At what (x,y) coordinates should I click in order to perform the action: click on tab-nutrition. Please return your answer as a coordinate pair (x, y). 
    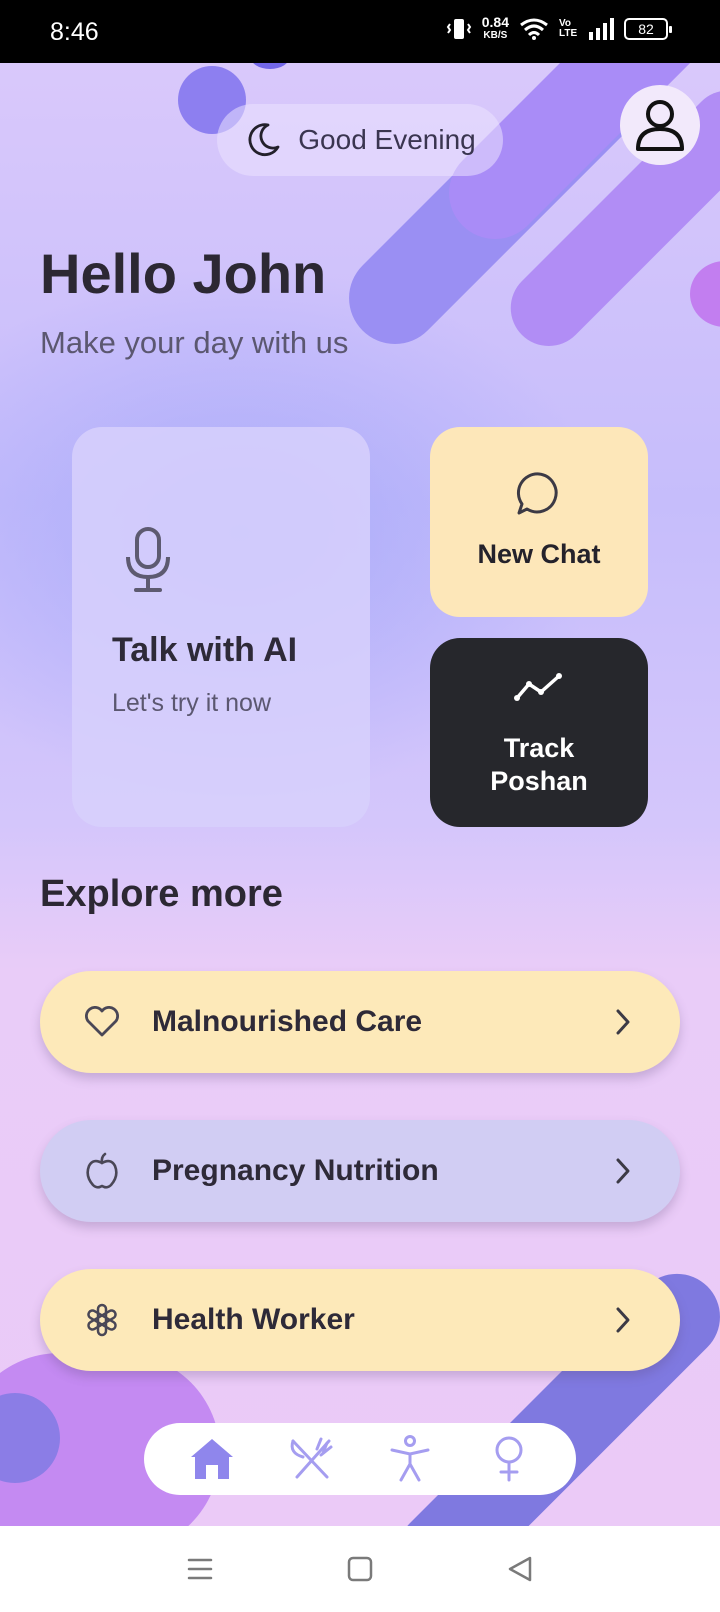
    Looking at the image, I should click on (311, 1459).